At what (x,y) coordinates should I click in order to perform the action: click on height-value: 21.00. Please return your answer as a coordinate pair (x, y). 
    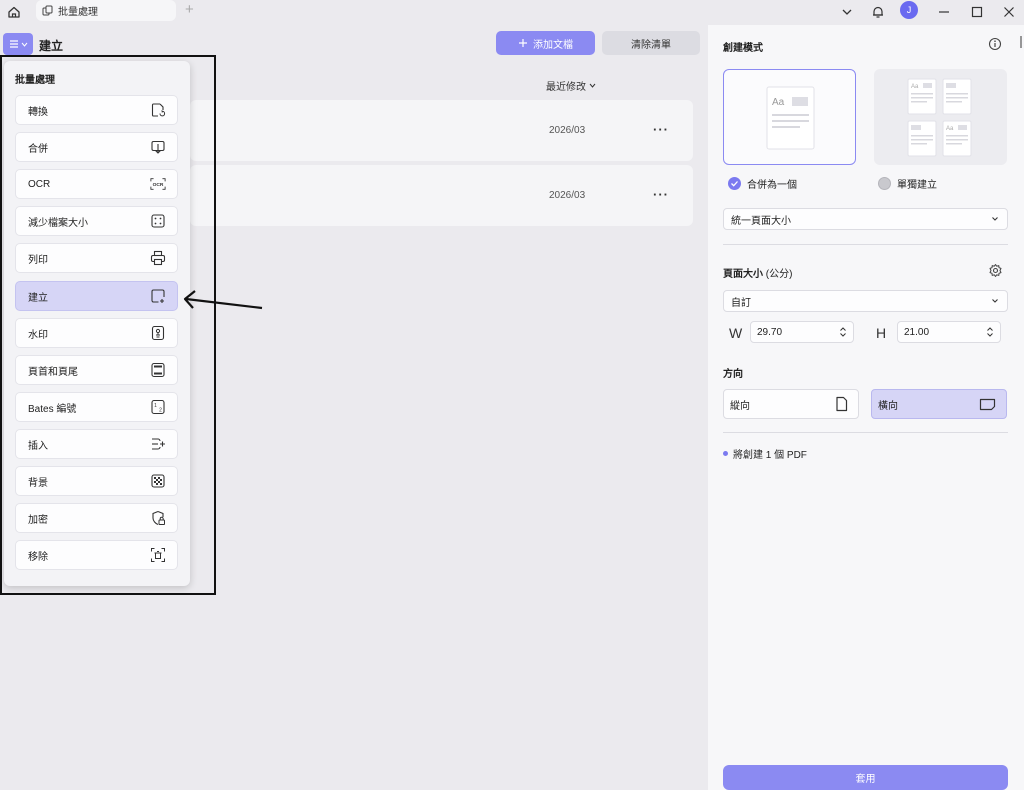
    Looking at the image, I should click on (917, 332).